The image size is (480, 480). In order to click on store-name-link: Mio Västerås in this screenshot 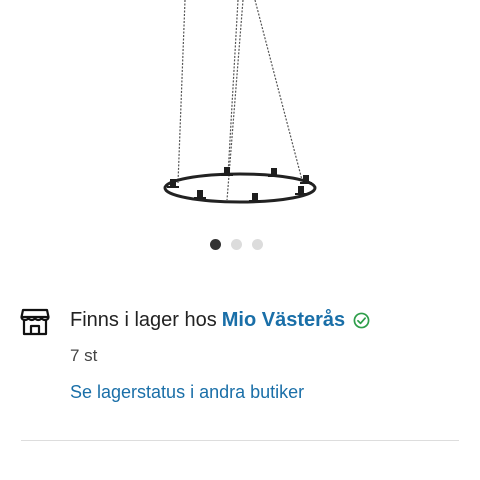, I will do `click(283, 320)`.